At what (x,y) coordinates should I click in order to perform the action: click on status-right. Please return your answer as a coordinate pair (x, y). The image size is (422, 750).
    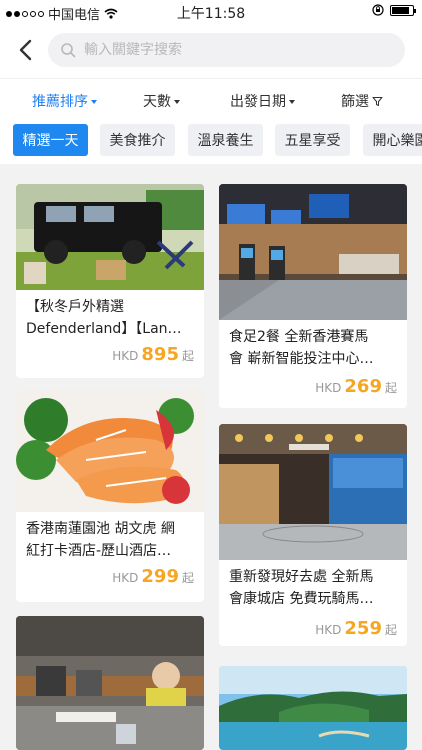
    Looking at the image, I should click on (394, 10).